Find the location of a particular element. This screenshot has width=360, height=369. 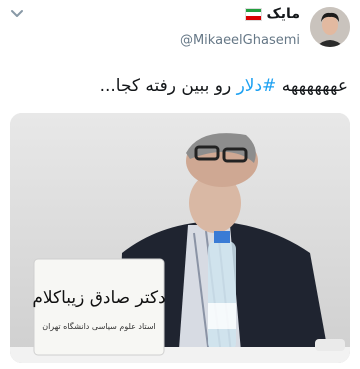

placard-subtitle: استاد علوم سیاسی دانشگاه تهران is located at coordinates (99, 326).